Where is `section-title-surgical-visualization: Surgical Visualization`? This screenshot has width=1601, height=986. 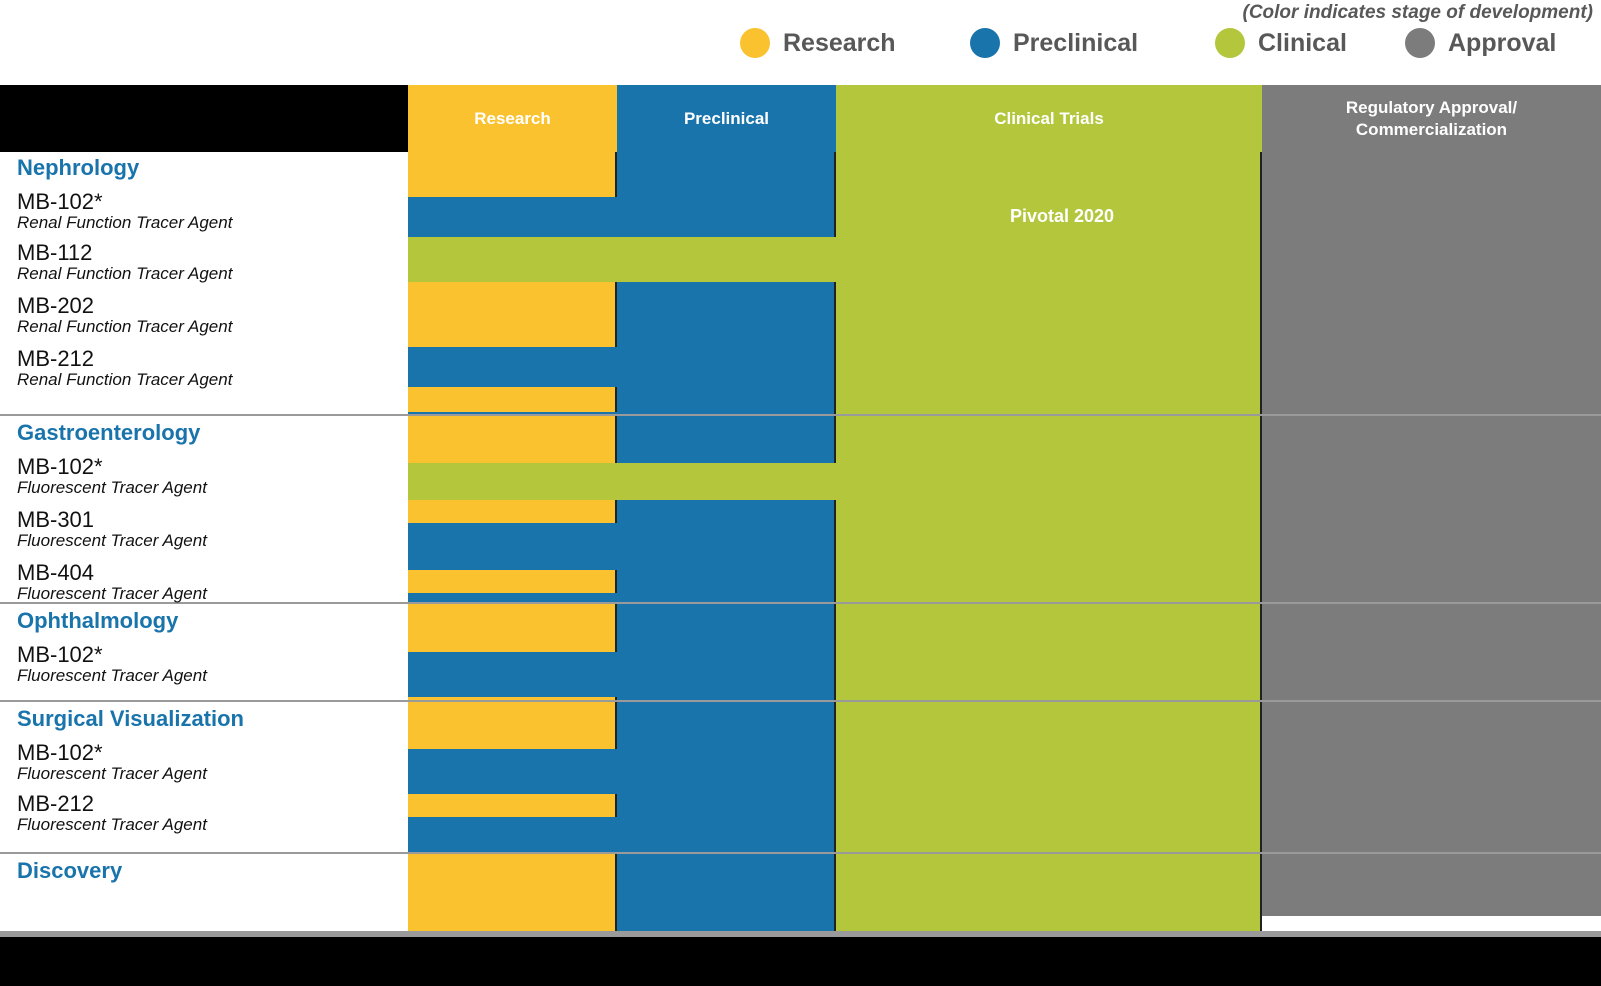
section-title-surgical-visualization: Surgical Visualization is located at coordinates (130, 718).